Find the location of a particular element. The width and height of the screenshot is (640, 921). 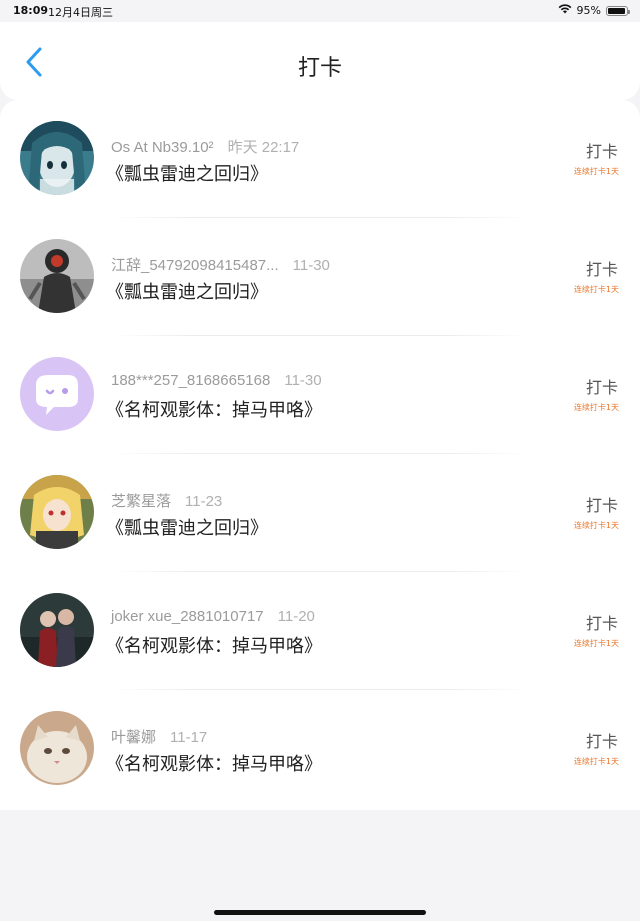

username: 江辞_54792098415487... 11-30 is located at coordinates (220, 264).